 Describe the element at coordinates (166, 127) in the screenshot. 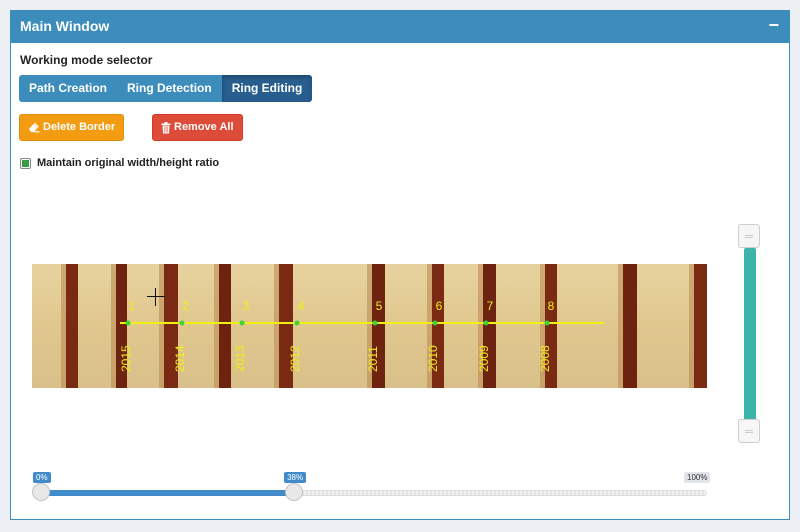

I see `trash-icon` at that location.